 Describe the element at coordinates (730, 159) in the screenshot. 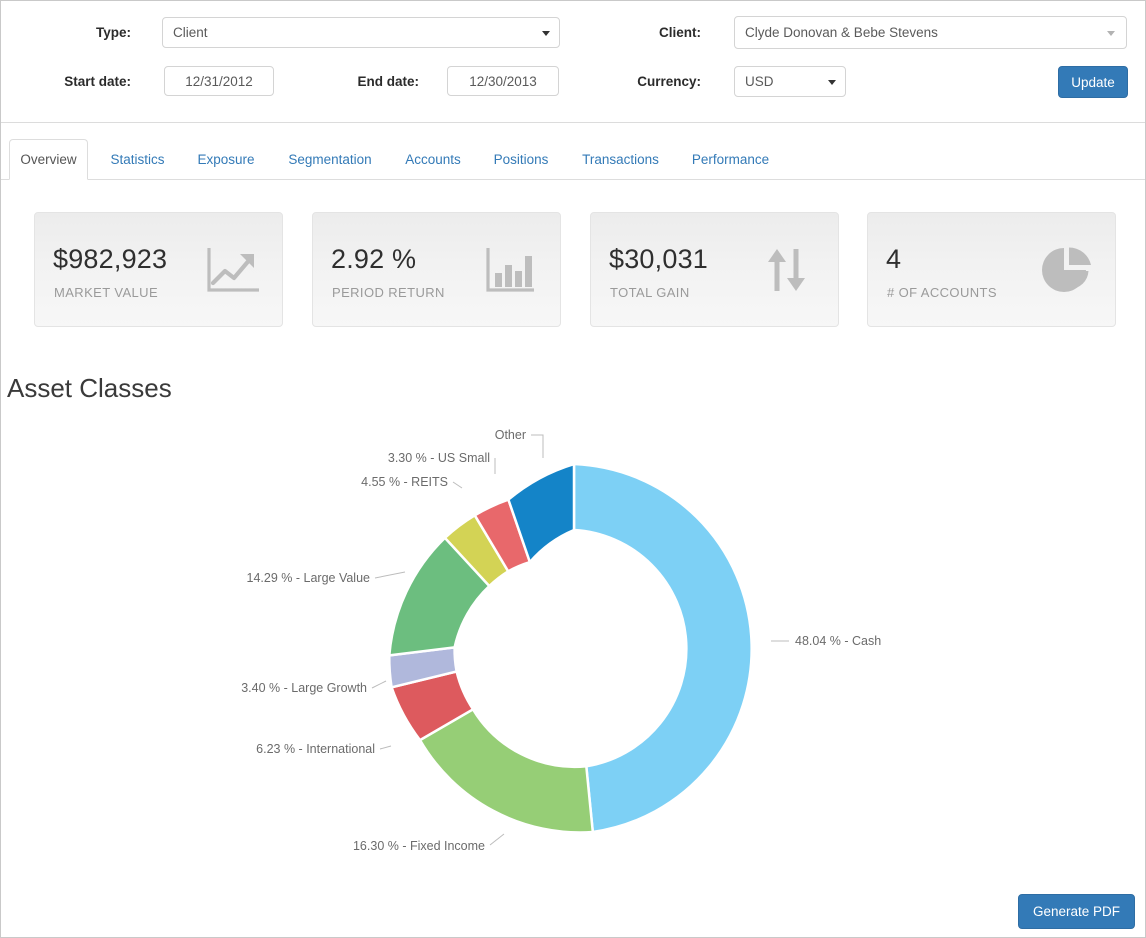

I see `tab-performance: Performance` at that location.